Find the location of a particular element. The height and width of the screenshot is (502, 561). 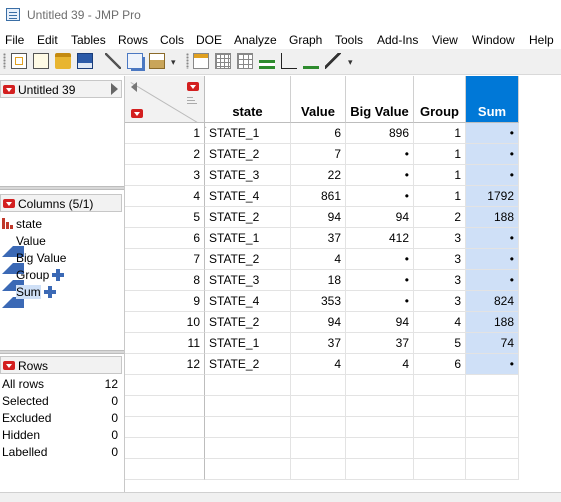

columns-panel-header: Columns (5/1) is located at coordinates (61, 203).